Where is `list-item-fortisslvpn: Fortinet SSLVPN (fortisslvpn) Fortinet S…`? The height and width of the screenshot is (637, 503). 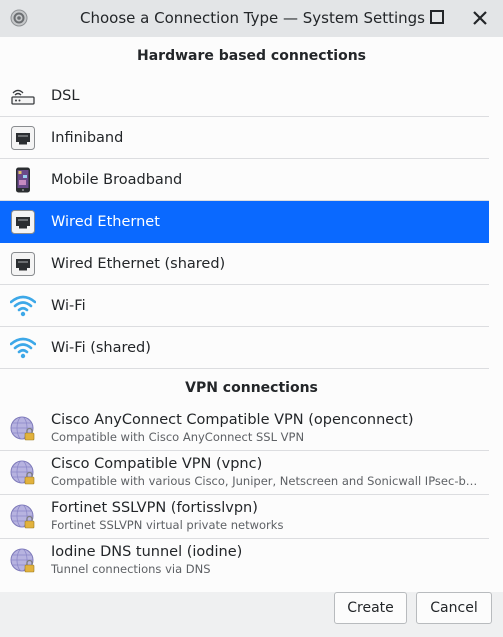
list-item-fortisslvpn: Fortinet SSLVPN (fortisslvpn) Fortinet S… is located at coordinates (244, 517).